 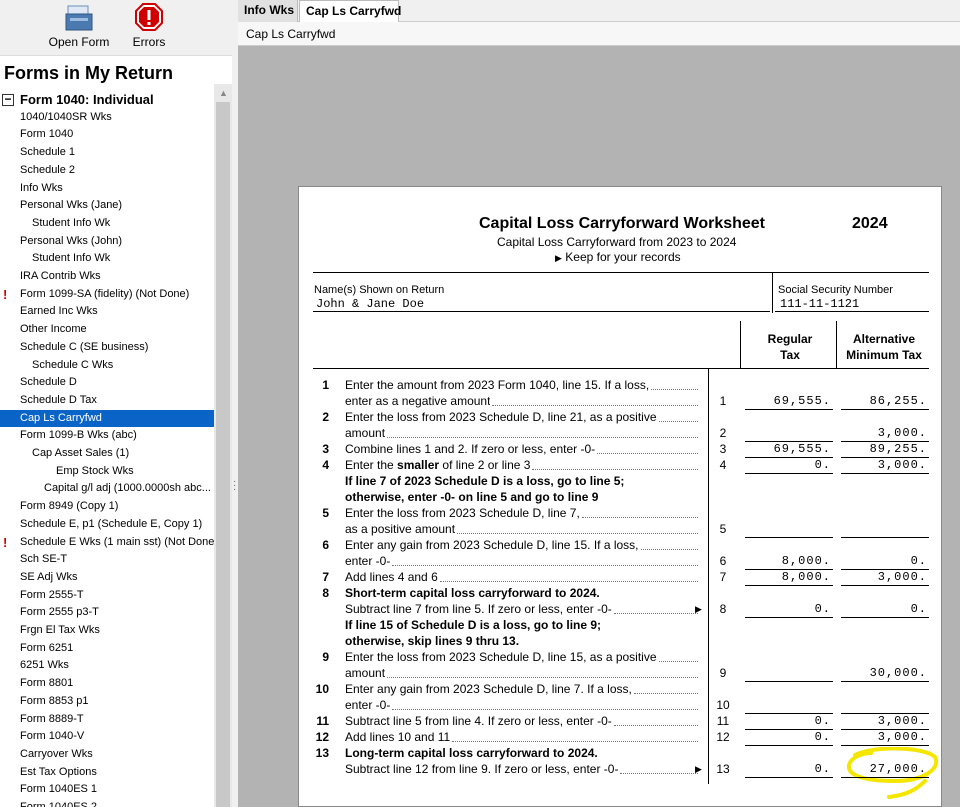 I want to click on splitter-grip-icon: · · ·, so click(x=235, y=485).